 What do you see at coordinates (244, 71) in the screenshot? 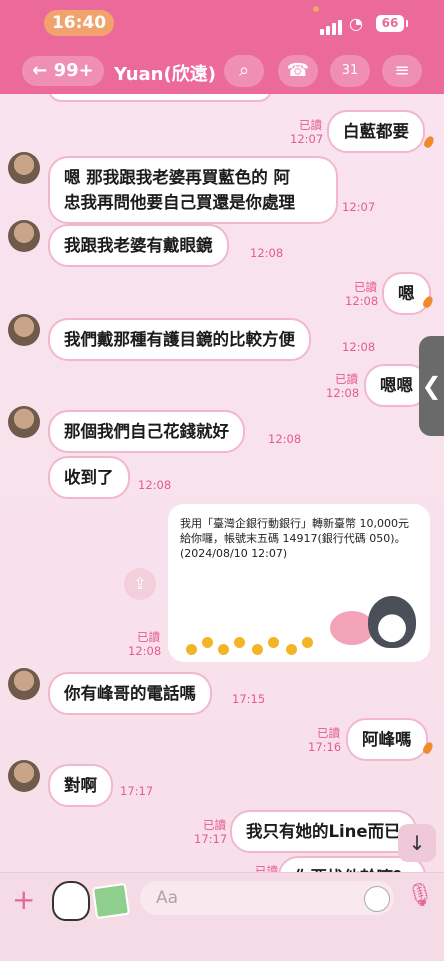
I see `search-icon: ⌕` at bounding box center [244, 71].